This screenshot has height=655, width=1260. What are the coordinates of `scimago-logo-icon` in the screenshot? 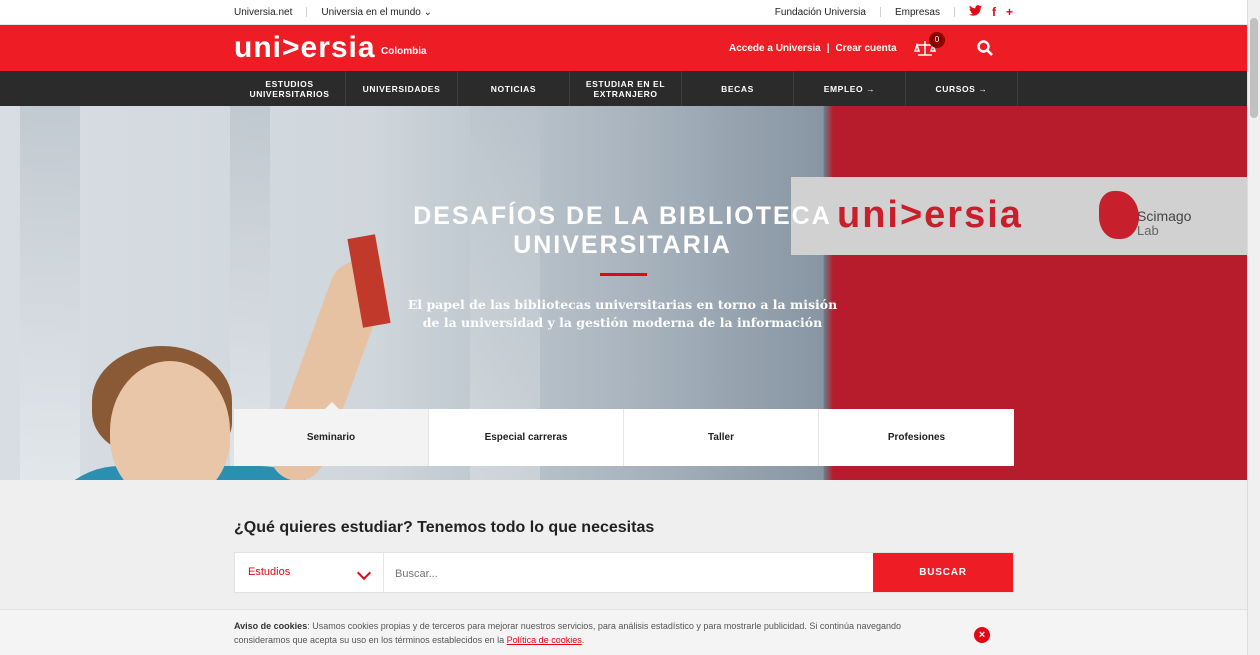 It's located at (1119, 215).